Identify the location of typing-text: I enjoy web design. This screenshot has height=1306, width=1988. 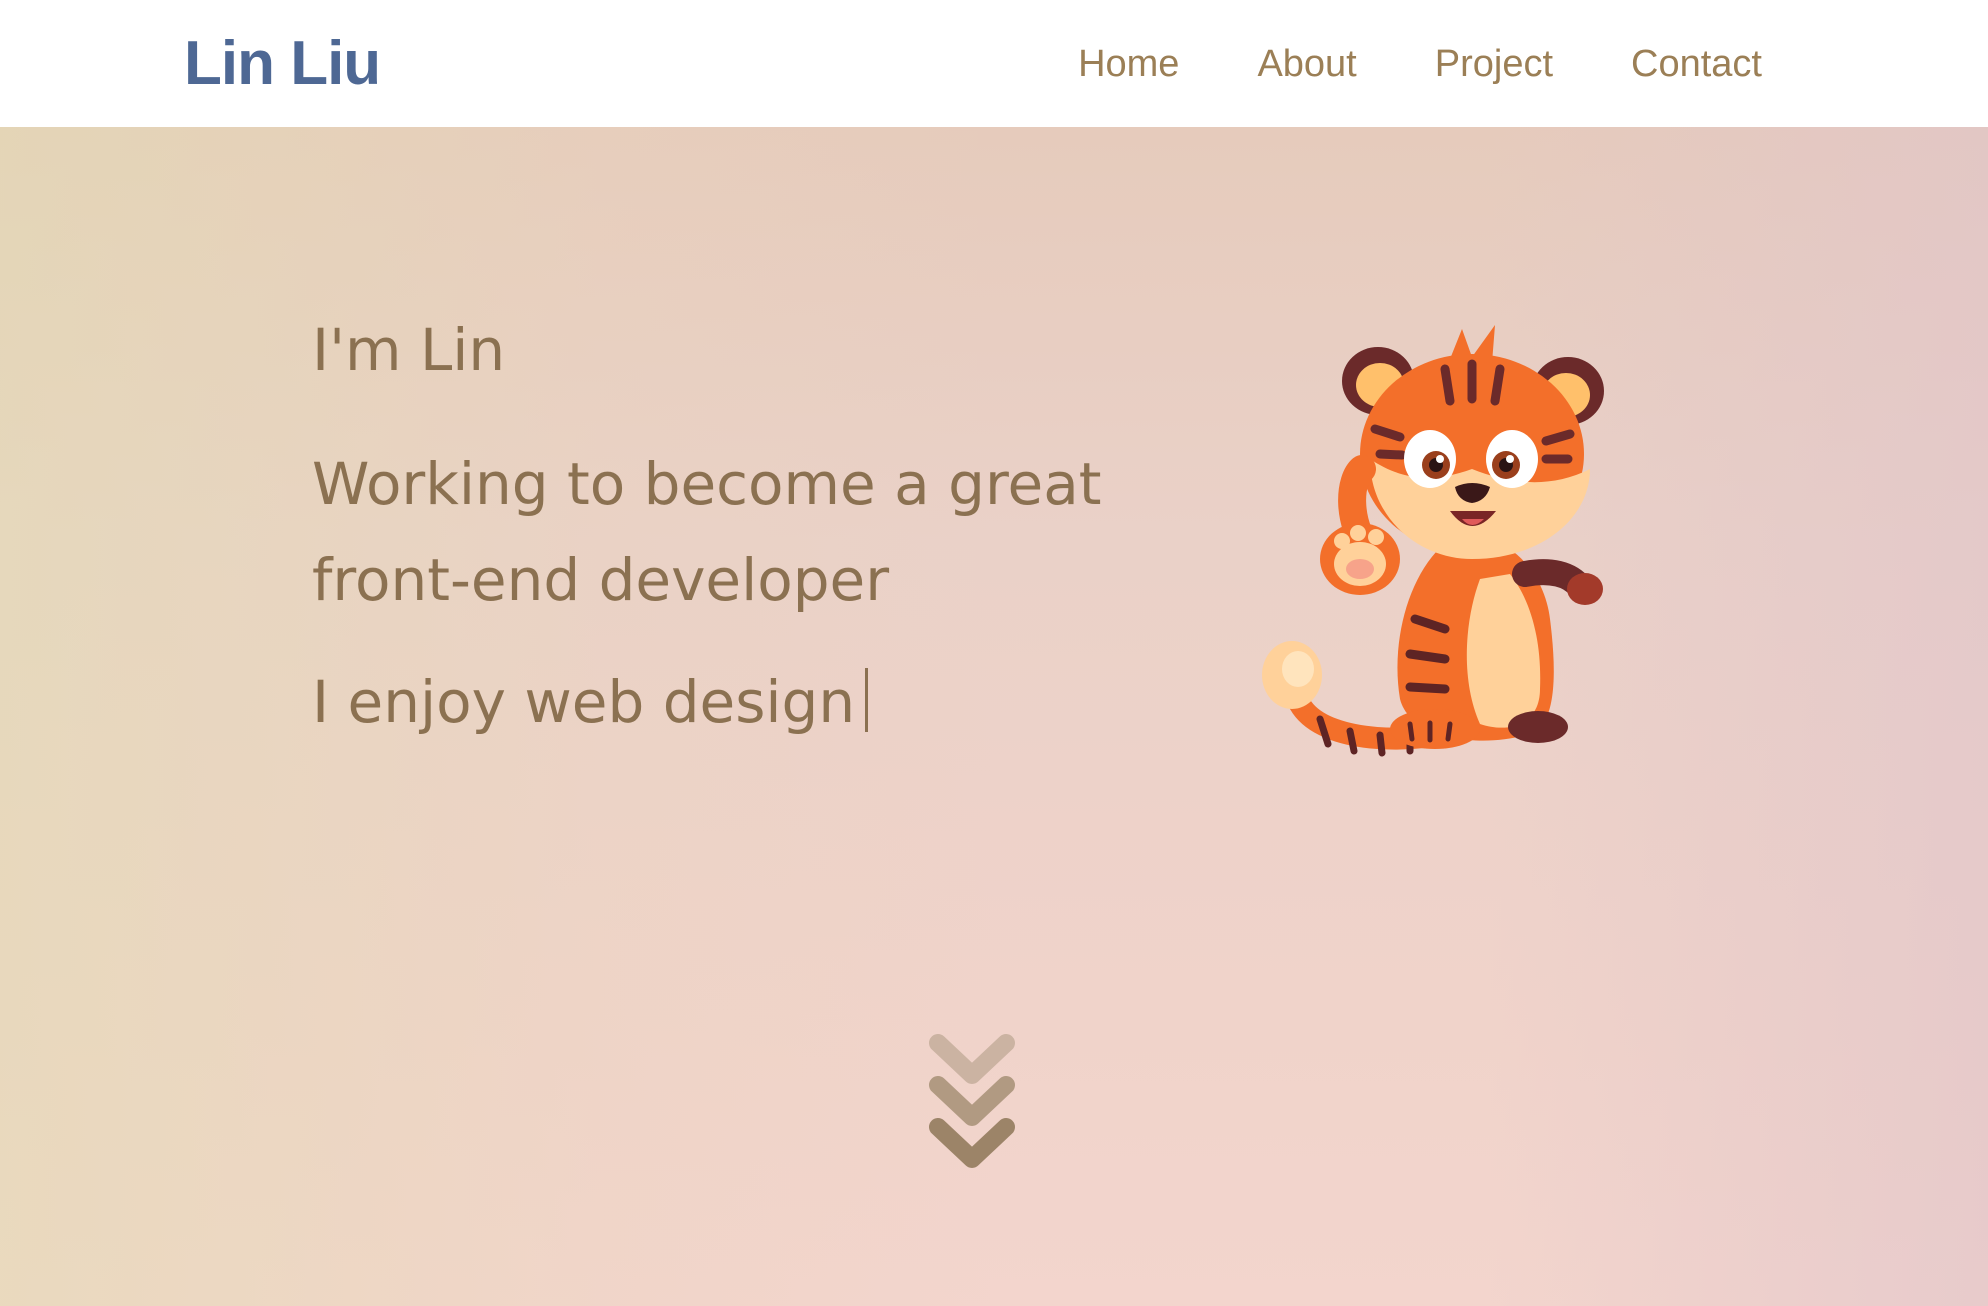
(584, 702).